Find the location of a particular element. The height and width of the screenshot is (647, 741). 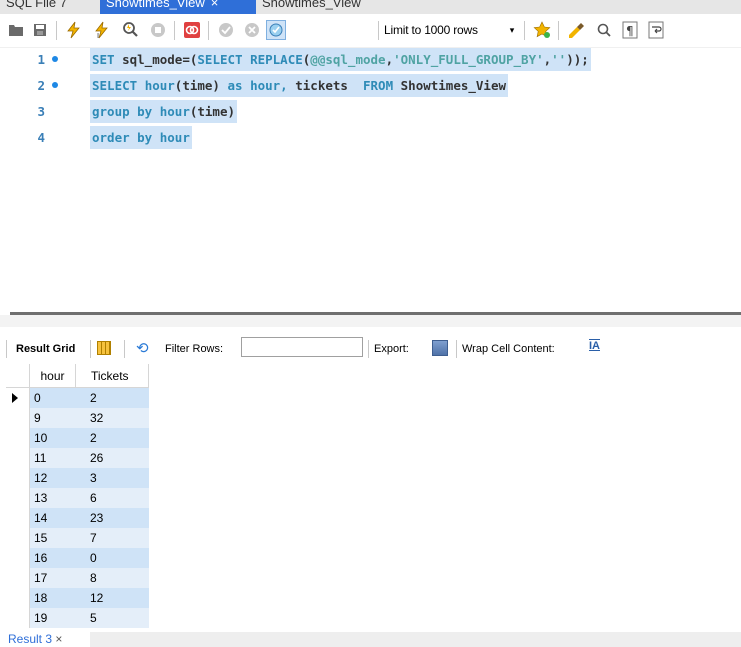

wrap-lines-icon is located at coordinates (656, 30).